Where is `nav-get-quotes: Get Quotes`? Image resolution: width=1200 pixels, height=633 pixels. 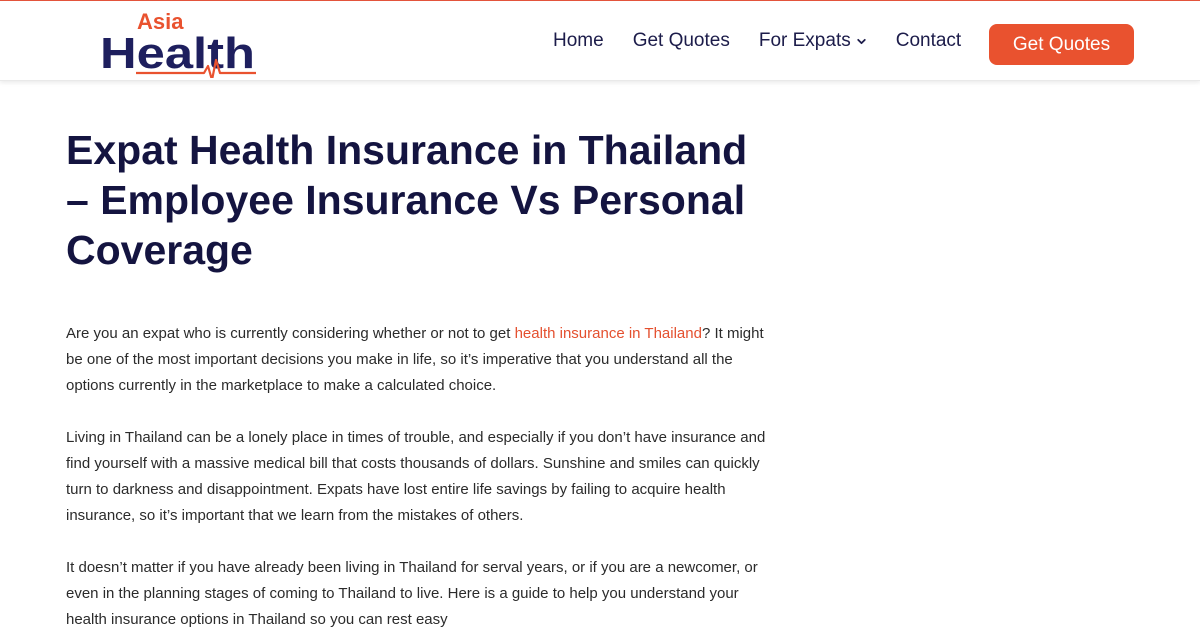 nav-get-quotes: Get Quotes is located at coordinates (681, 41).